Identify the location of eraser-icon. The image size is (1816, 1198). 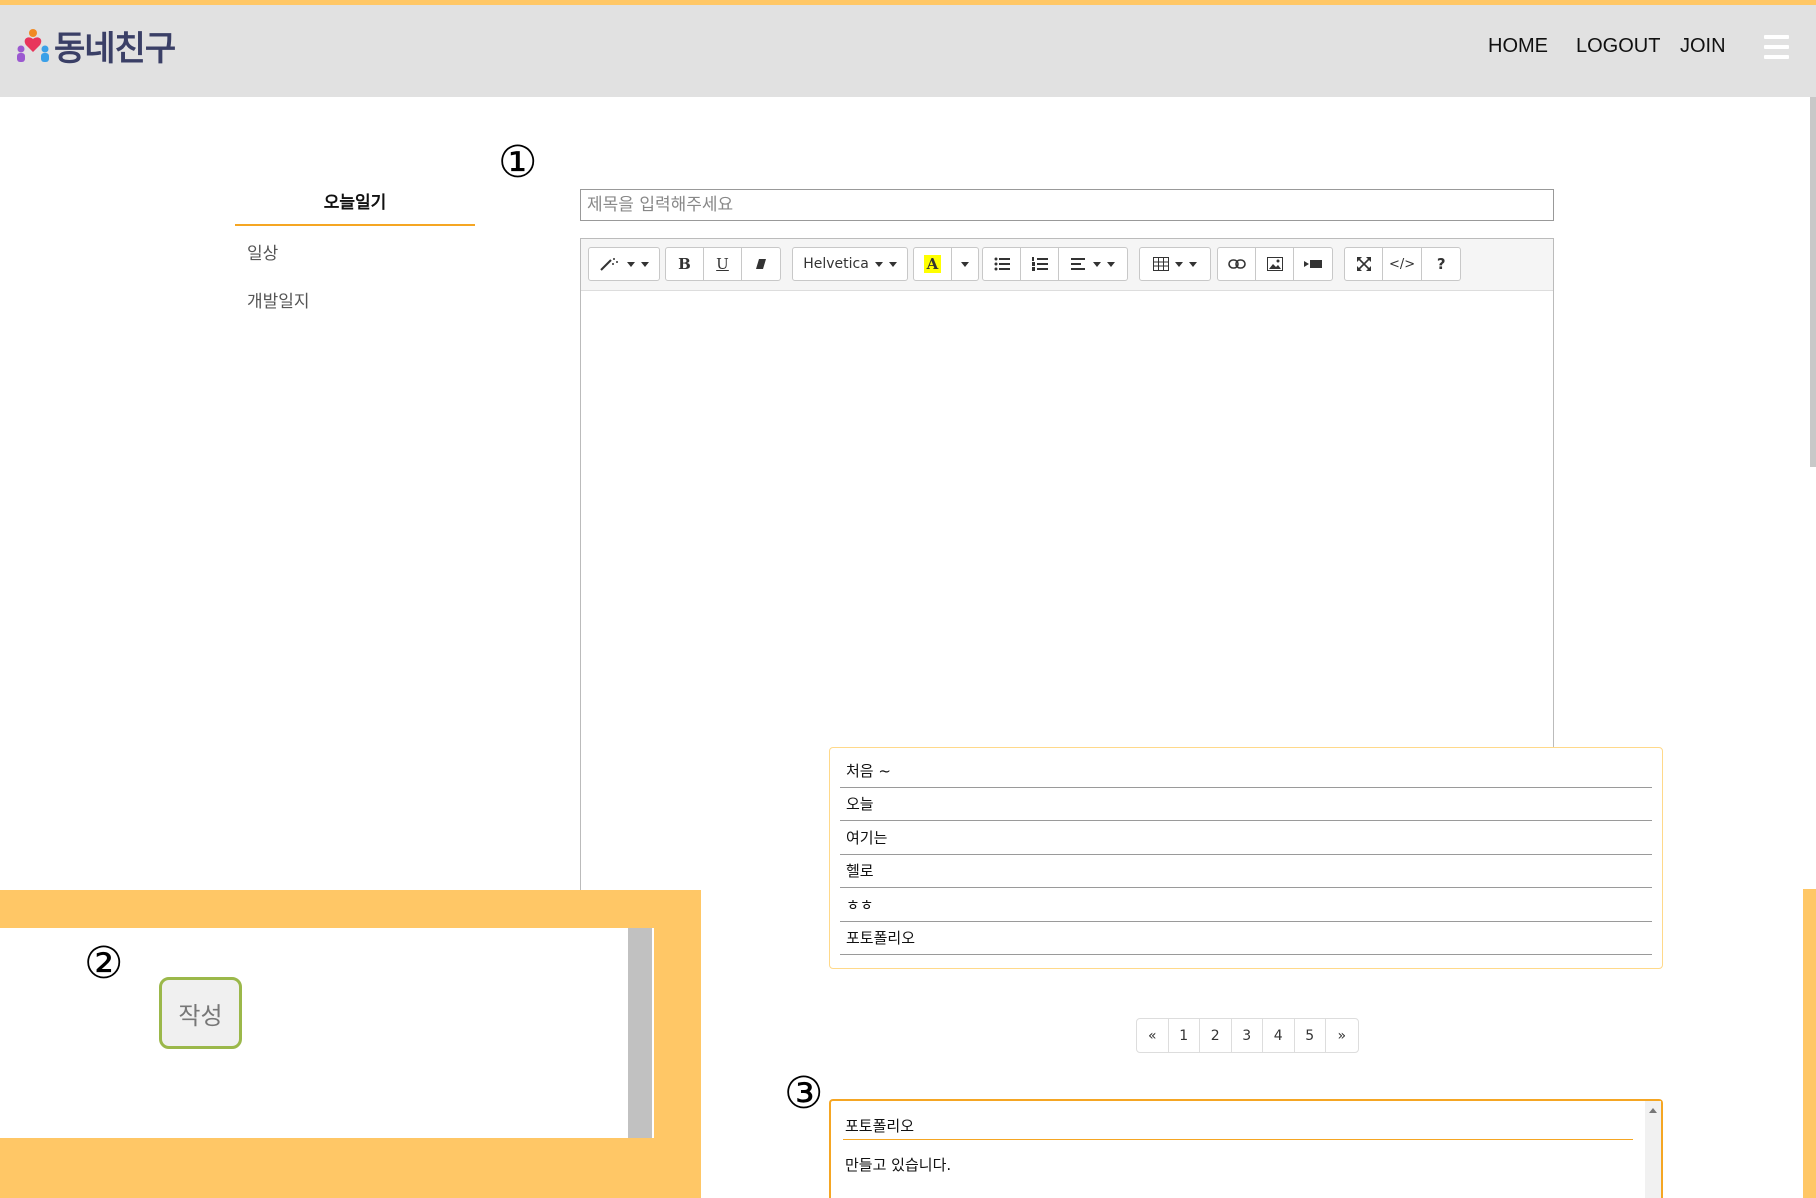
(761, 264).